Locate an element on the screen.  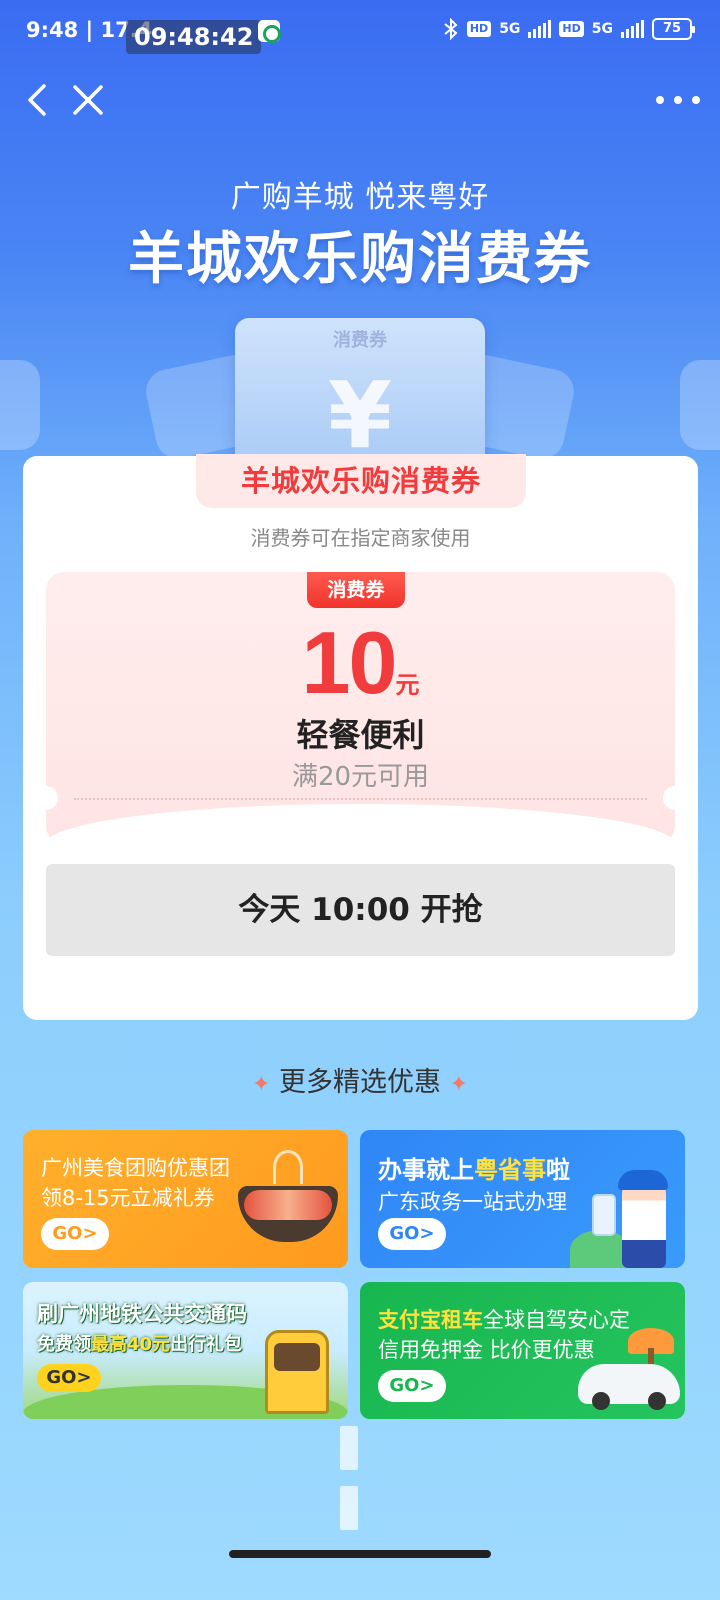
promo-metro-code: 刷广州地铁公共交通码 免费领最高40元出行礼包 GO> is located at coordinates (185, 1350).